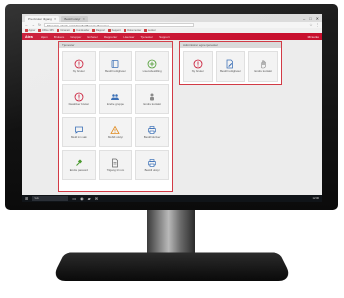  I want to click on os-taskbar: ⊞ Søk ▭ ◉ ▰ ✉ 12:00, so click(172, 198).